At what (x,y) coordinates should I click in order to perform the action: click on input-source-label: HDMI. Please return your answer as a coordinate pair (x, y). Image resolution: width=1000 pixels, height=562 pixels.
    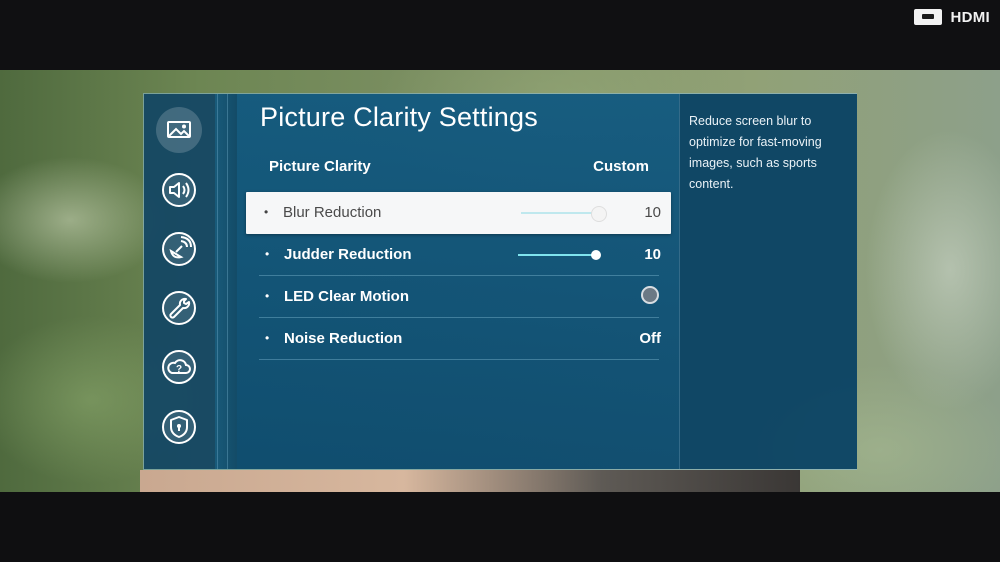
    Looking at the image, I should click on (970, 17).